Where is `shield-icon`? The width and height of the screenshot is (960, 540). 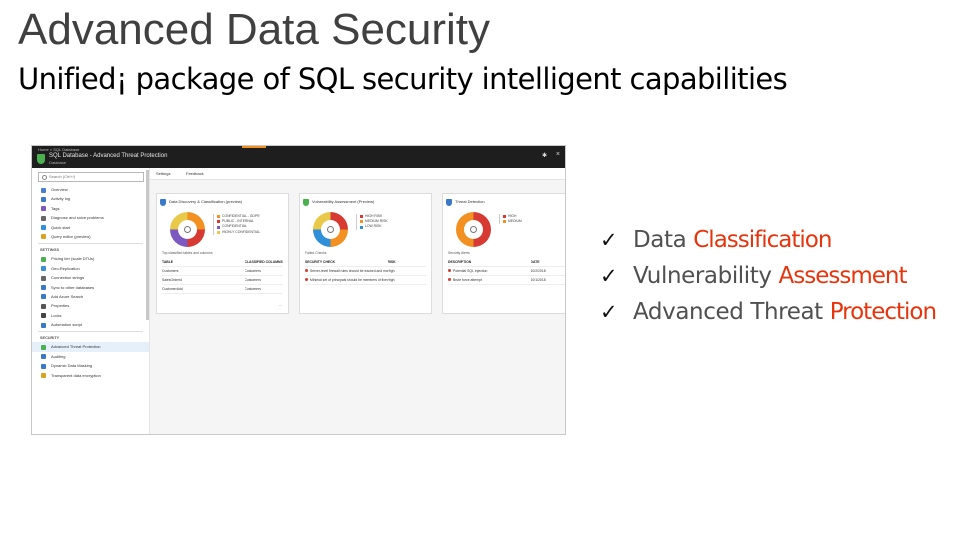 shield-icon is located at coordinates (43, 347).